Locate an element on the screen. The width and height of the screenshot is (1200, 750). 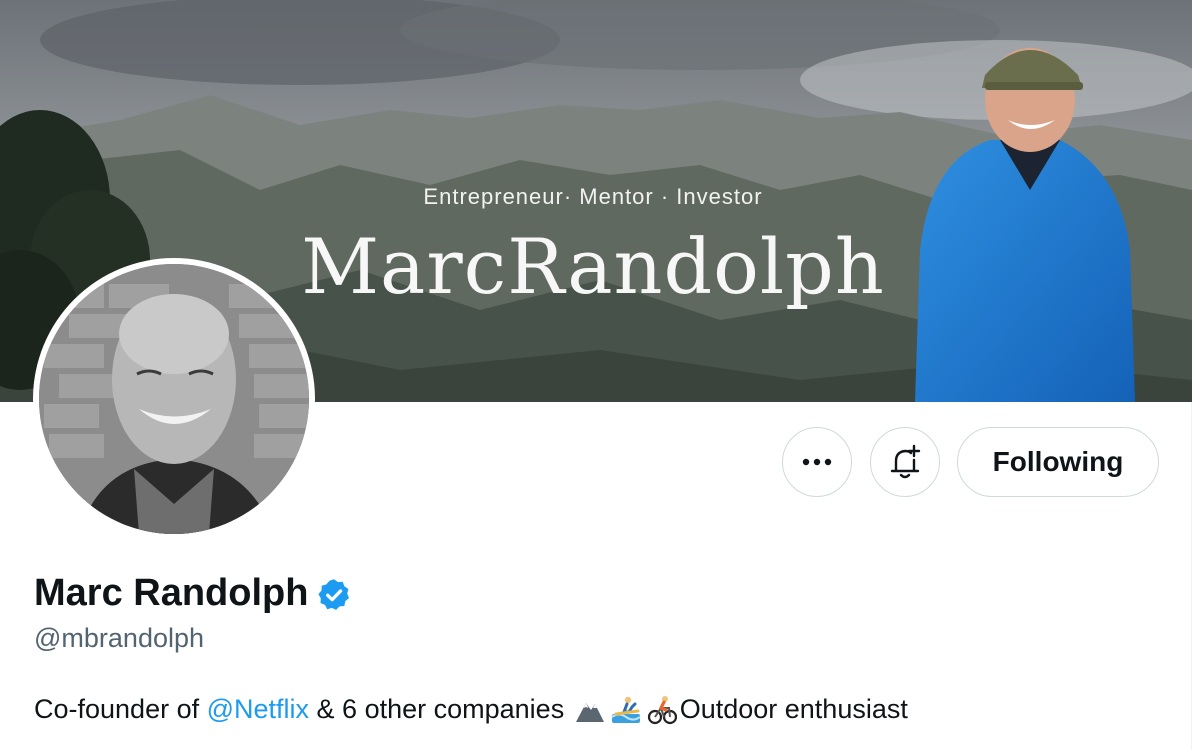
name-row: Marc Randolph is located at coordinates (193, 593).